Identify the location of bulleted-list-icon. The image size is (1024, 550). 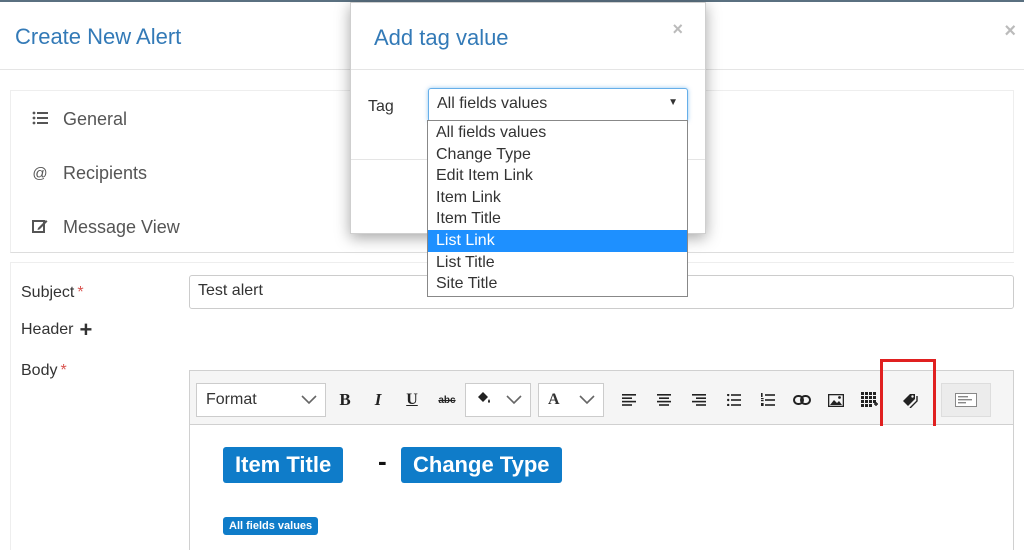
(734, 400).